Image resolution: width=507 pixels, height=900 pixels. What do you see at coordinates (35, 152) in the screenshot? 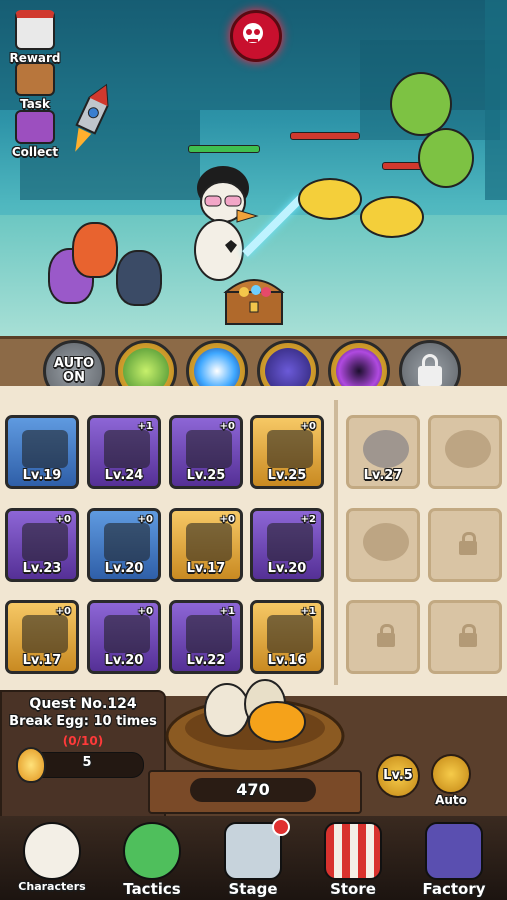
I see `collect-label: Collect` at bounding box center [35, 152].